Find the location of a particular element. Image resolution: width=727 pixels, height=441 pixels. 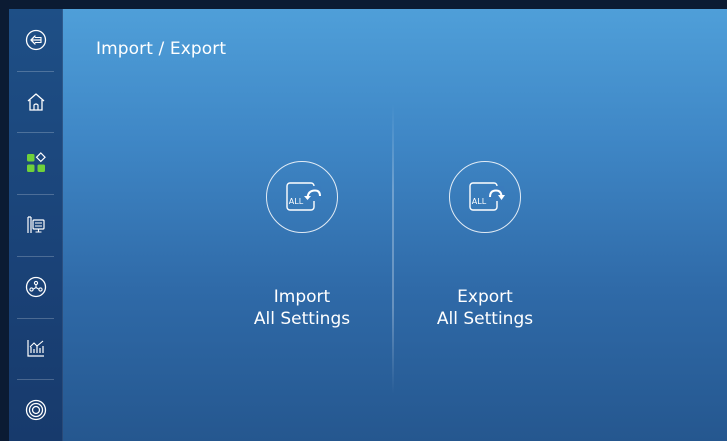

center-divider is located at coordinates (393, 249).